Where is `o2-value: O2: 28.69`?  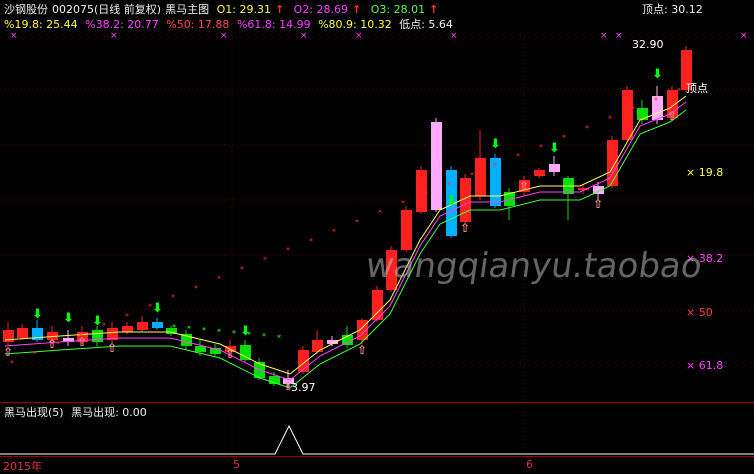
o2-value: O2: 28.69 is located at coordinates (321, 9).